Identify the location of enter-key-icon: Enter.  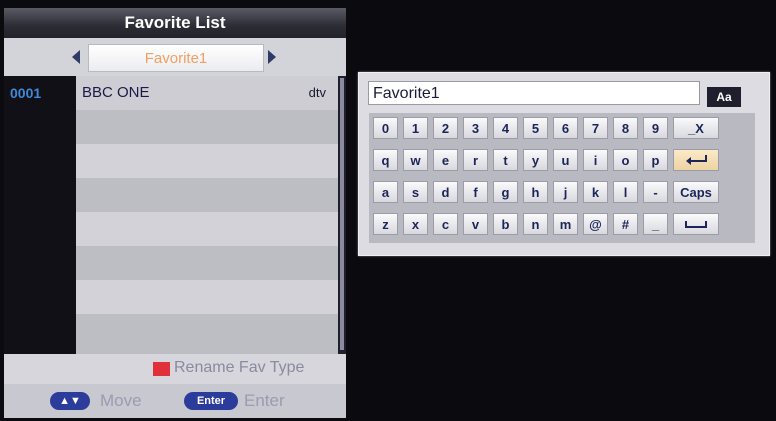
(211, 401).